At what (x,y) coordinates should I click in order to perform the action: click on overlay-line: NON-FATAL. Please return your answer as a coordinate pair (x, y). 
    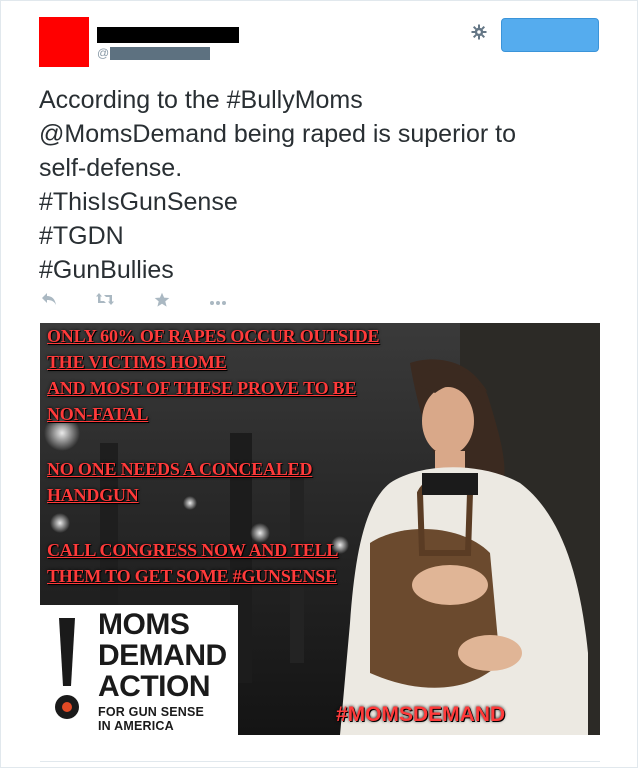
    Looking at the image, I should click on (98, 414).